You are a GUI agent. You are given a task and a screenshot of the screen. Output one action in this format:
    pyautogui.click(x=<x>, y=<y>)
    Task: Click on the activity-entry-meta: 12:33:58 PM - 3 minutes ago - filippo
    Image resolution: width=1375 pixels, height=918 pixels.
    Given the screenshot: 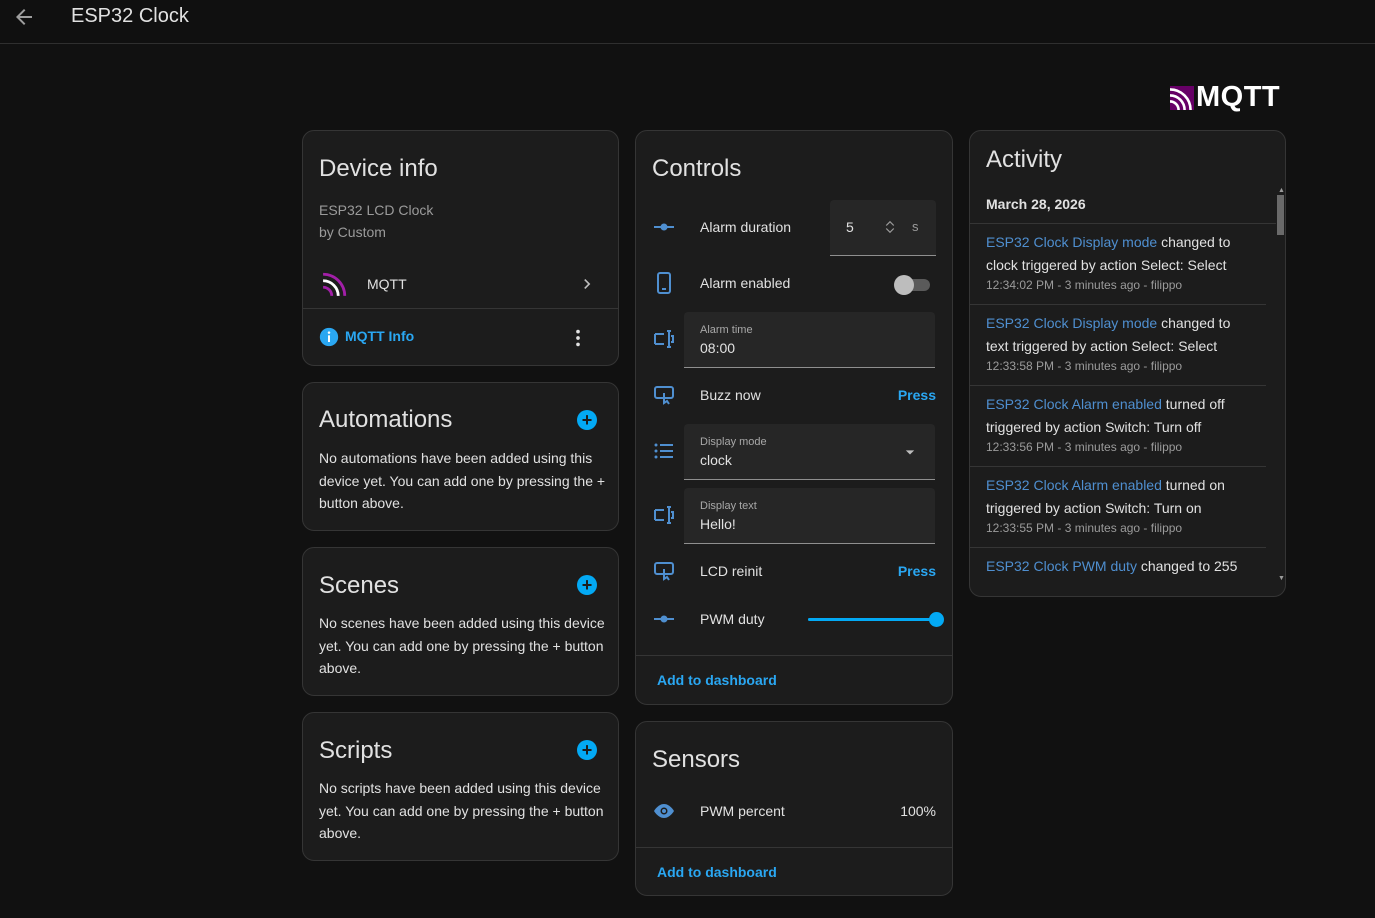 What is the action you would take?
    pyautogui.click(x=1084, y=366)
    